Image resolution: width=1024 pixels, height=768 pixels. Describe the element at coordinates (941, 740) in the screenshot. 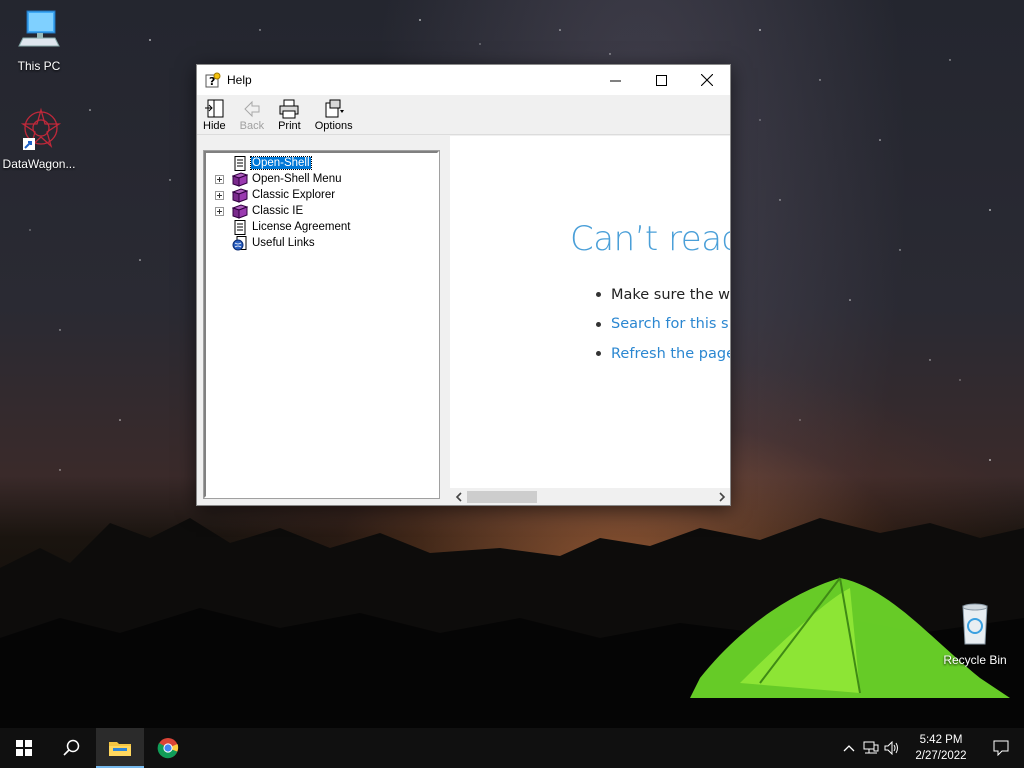

I see `clock-time: 5:42 PM` at that location.